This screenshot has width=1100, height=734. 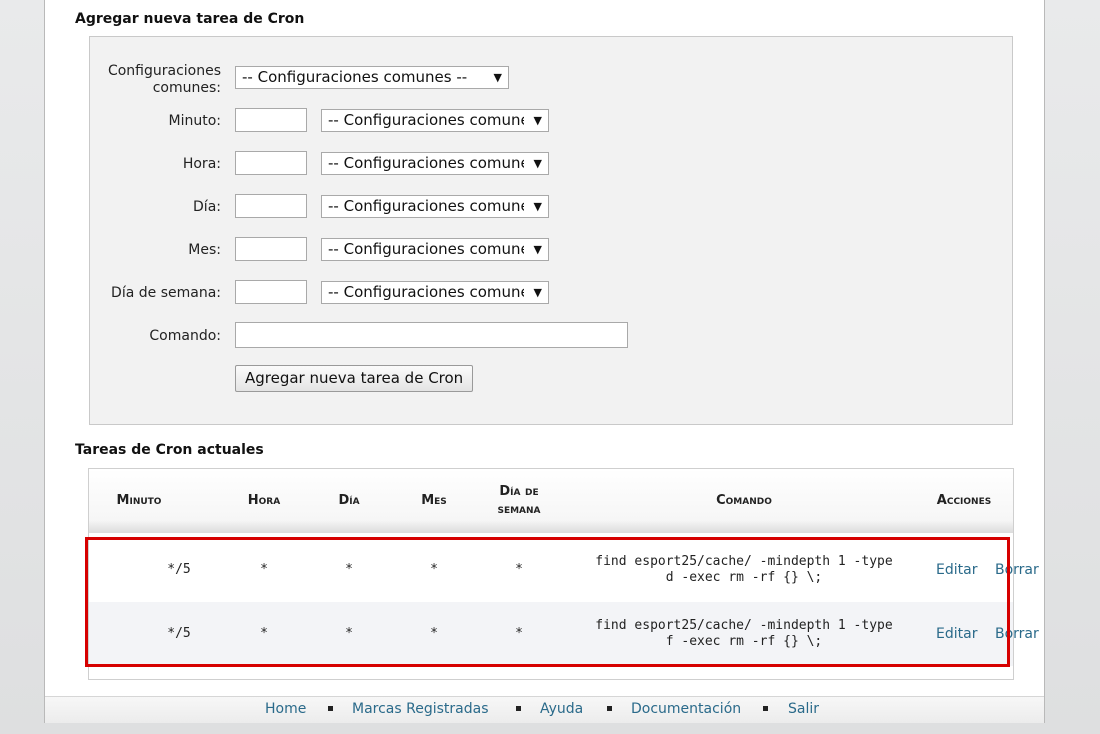 What do you see at coordinates (271, 249) in the screenshot?
I see `month-input` at bounding box center [271, 249].